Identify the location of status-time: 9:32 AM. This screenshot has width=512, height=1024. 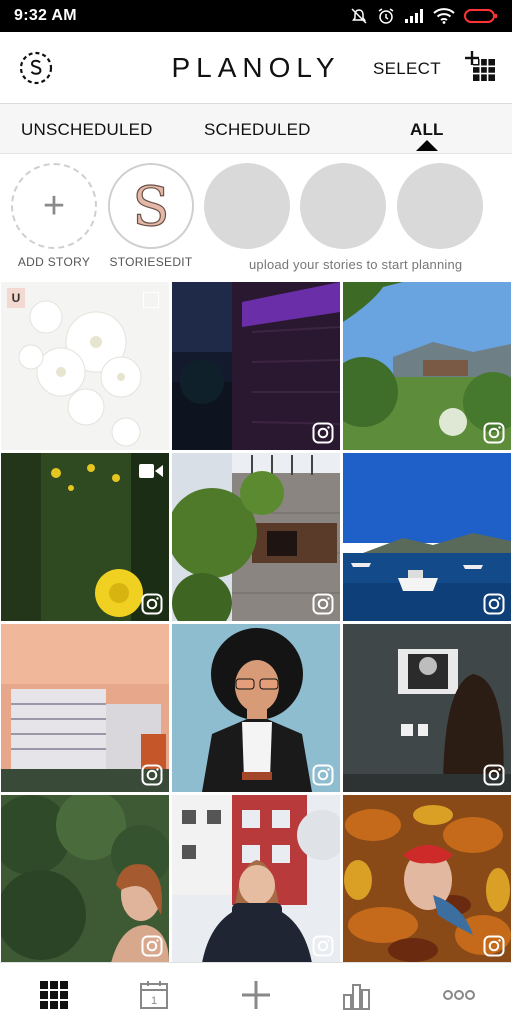
(45, 15).